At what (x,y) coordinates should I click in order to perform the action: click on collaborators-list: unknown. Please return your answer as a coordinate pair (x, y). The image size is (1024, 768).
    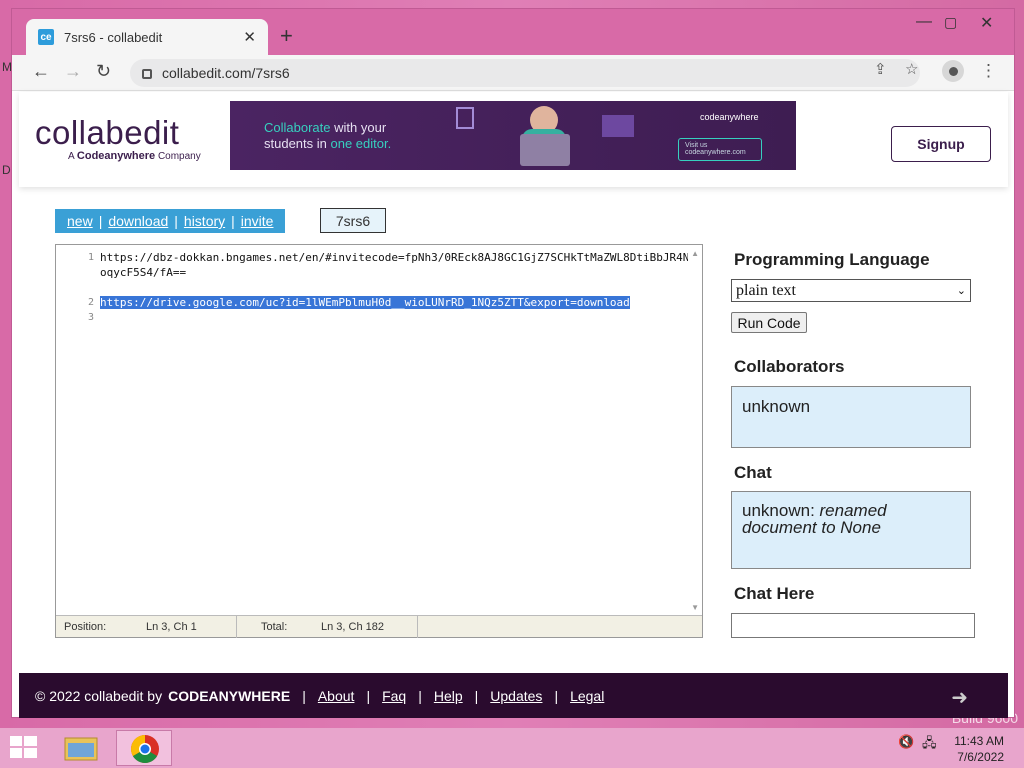
    Looking at the image, I should click on (851, 417).